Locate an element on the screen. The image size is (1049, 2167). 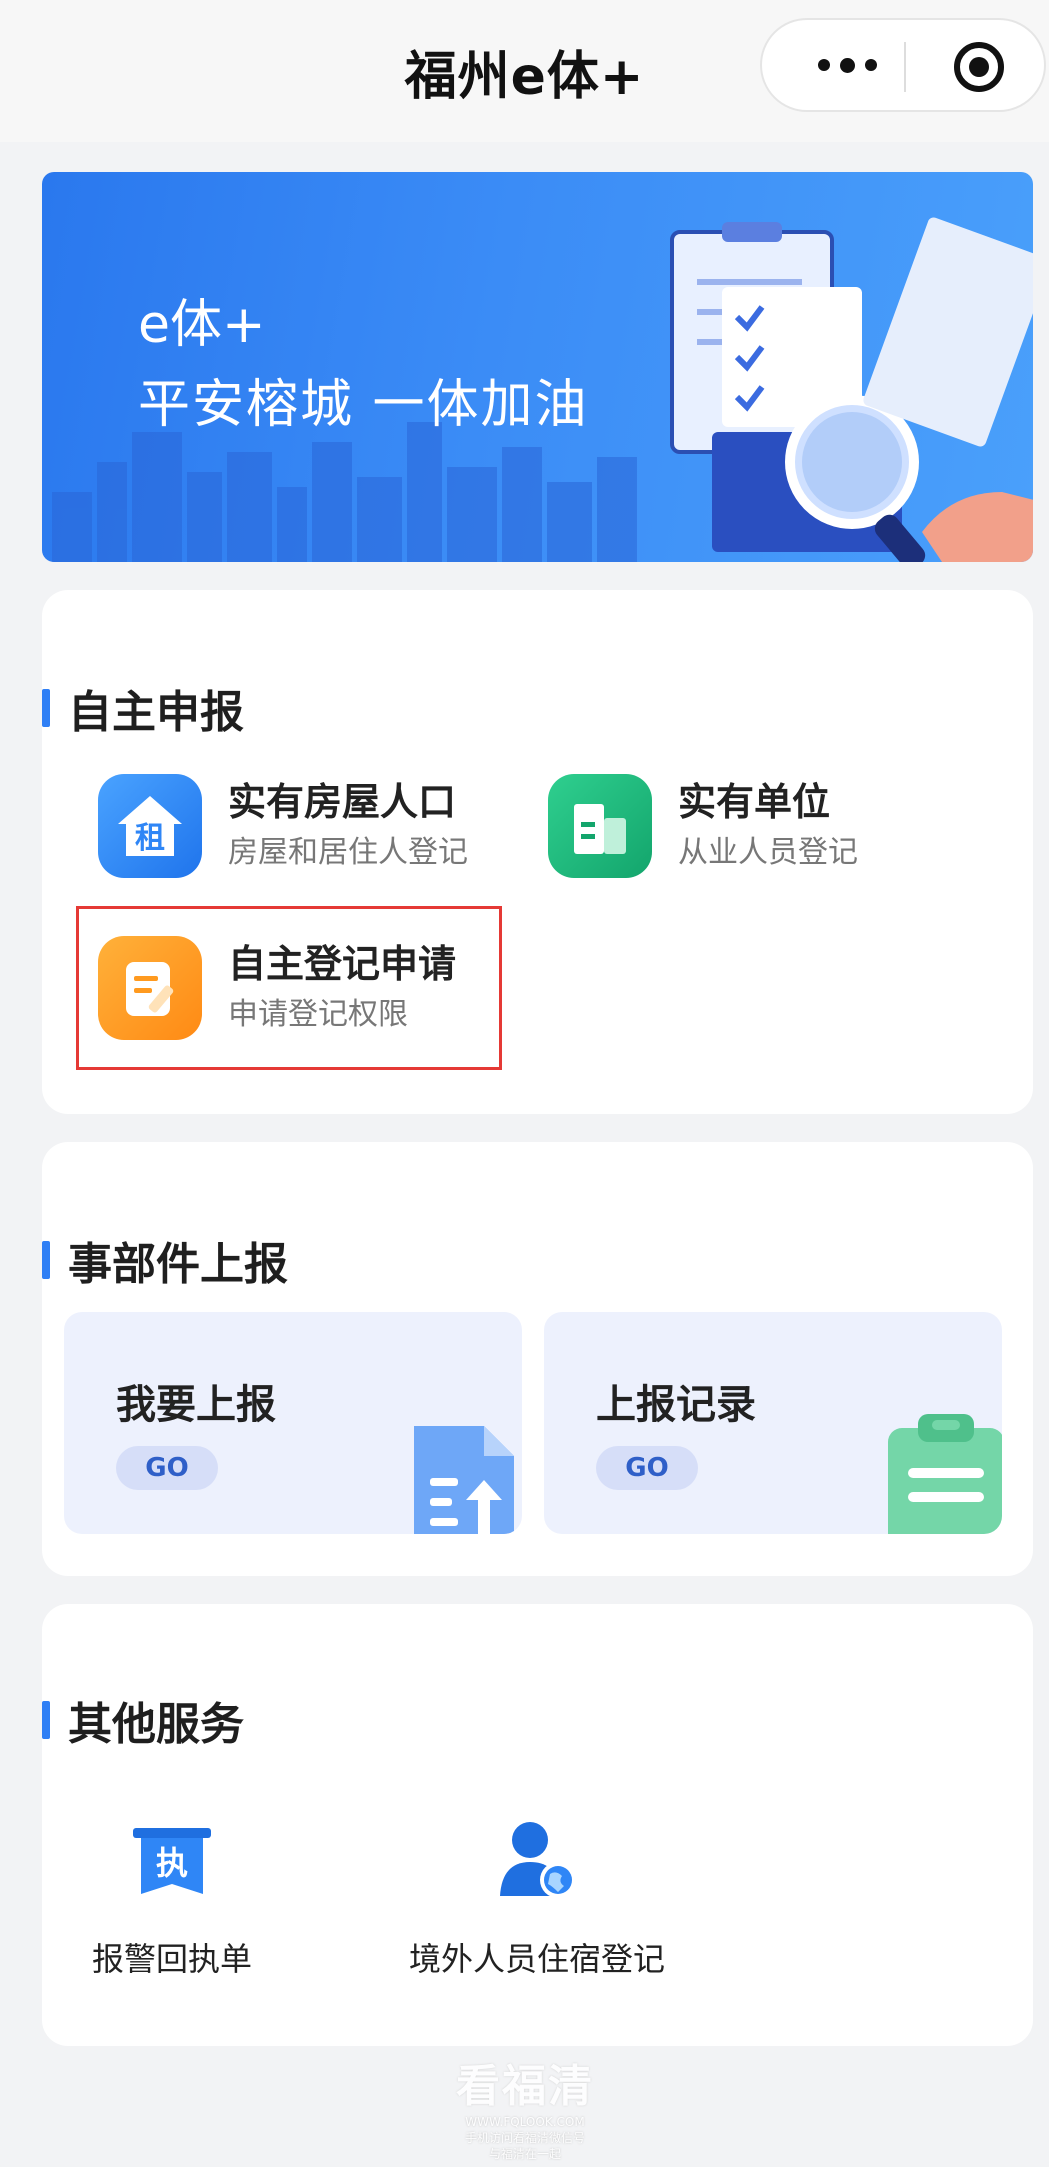
service-label: 报警回执单 is located at coordinates (172, 1959).